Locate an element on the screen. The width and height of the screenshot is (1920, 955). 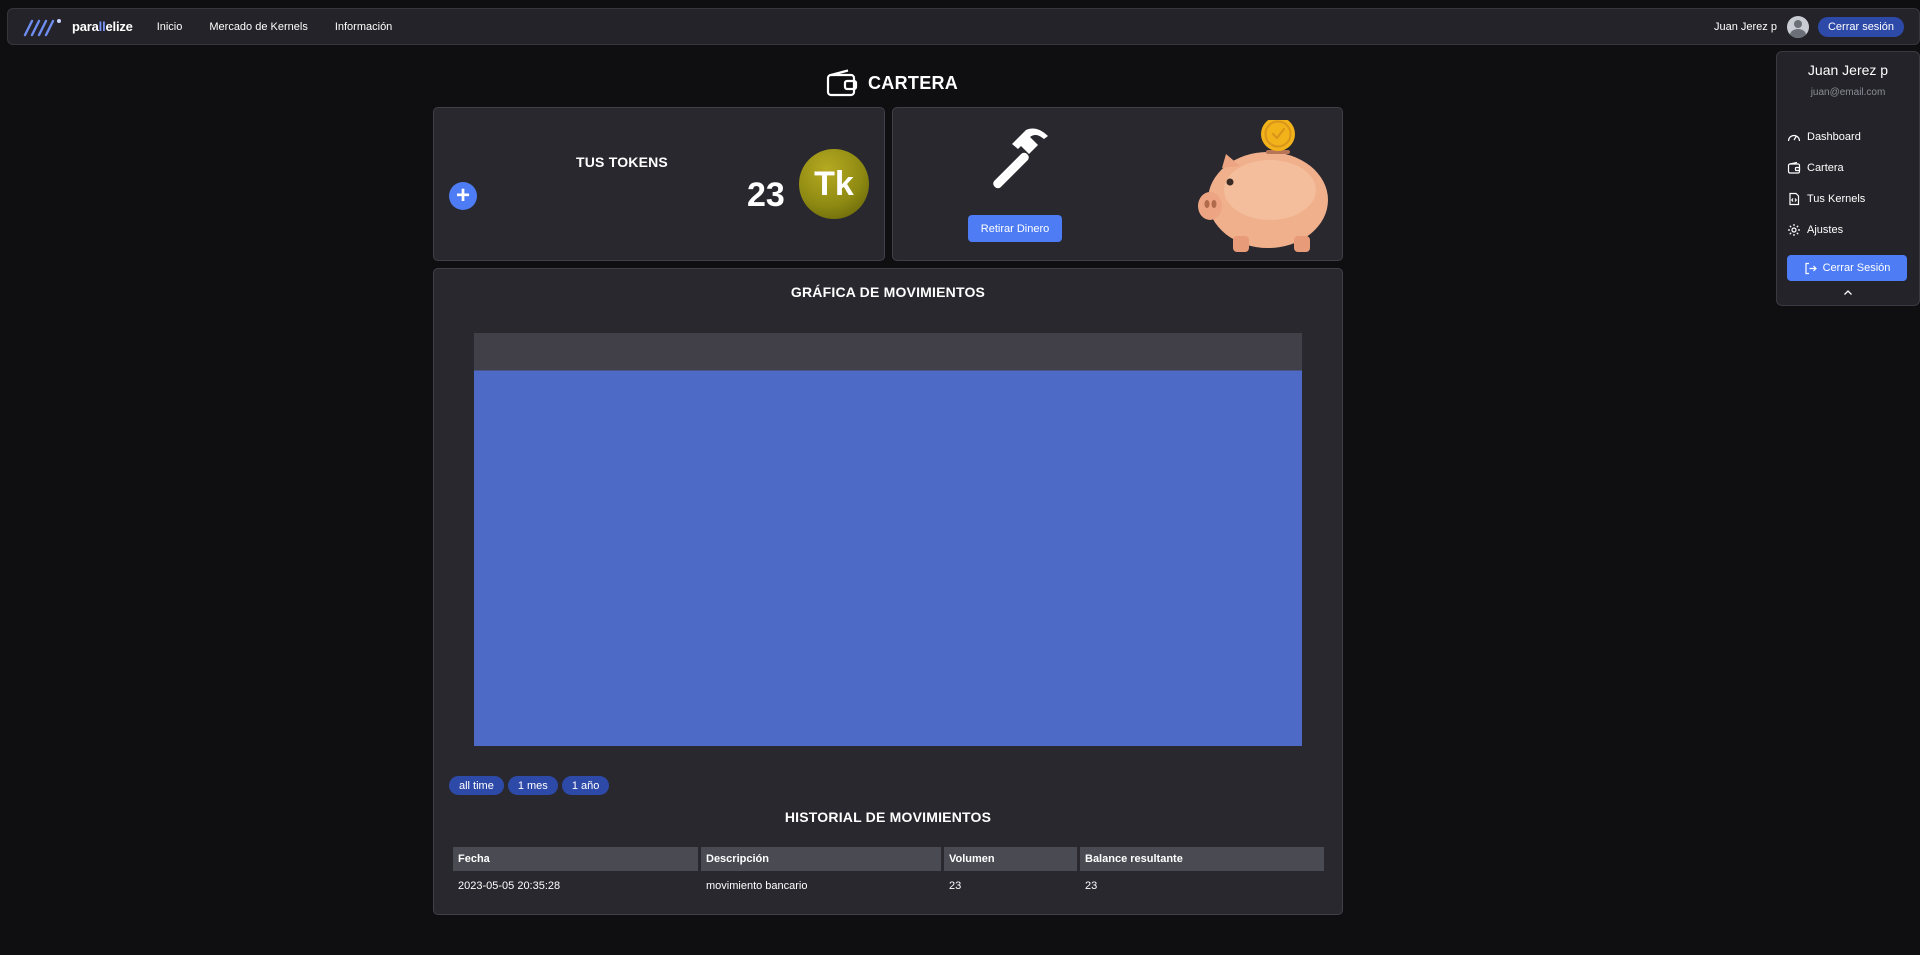
dropdown-item-label: Ajustes is located at coordinates (1825, 229).